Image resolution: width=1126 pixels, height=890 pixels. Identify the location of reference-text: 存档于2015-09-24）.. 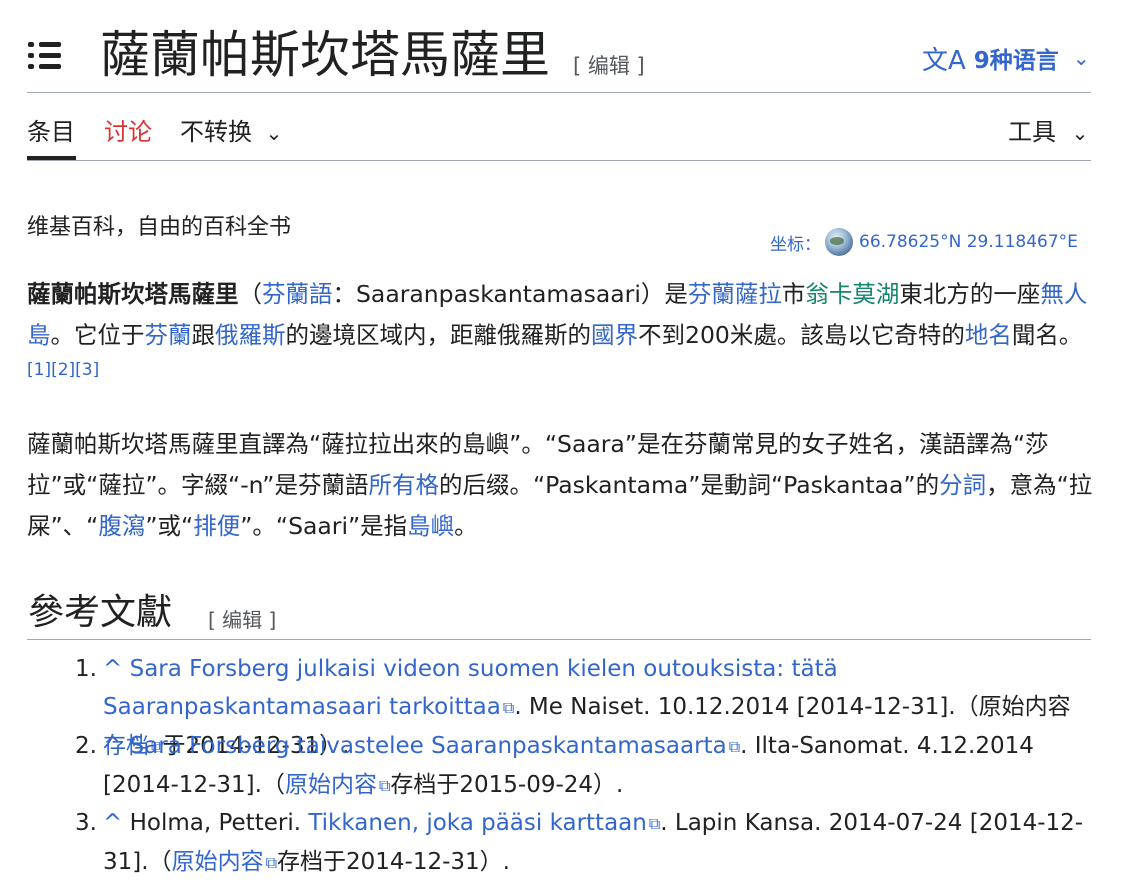
(507, 785).